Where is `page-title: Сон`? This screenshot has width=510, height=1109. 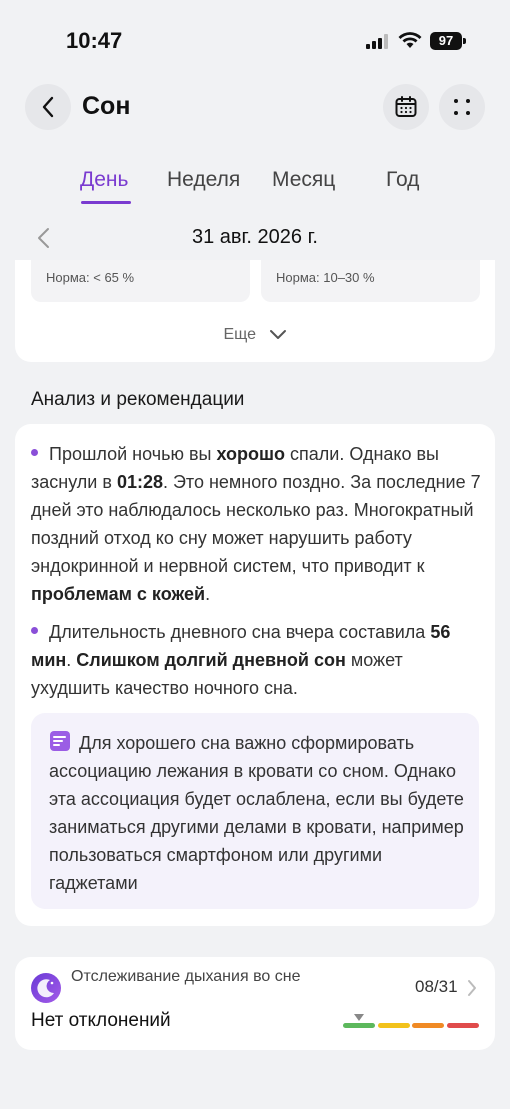
page-title: Сон is located at coordinates (106, 106).